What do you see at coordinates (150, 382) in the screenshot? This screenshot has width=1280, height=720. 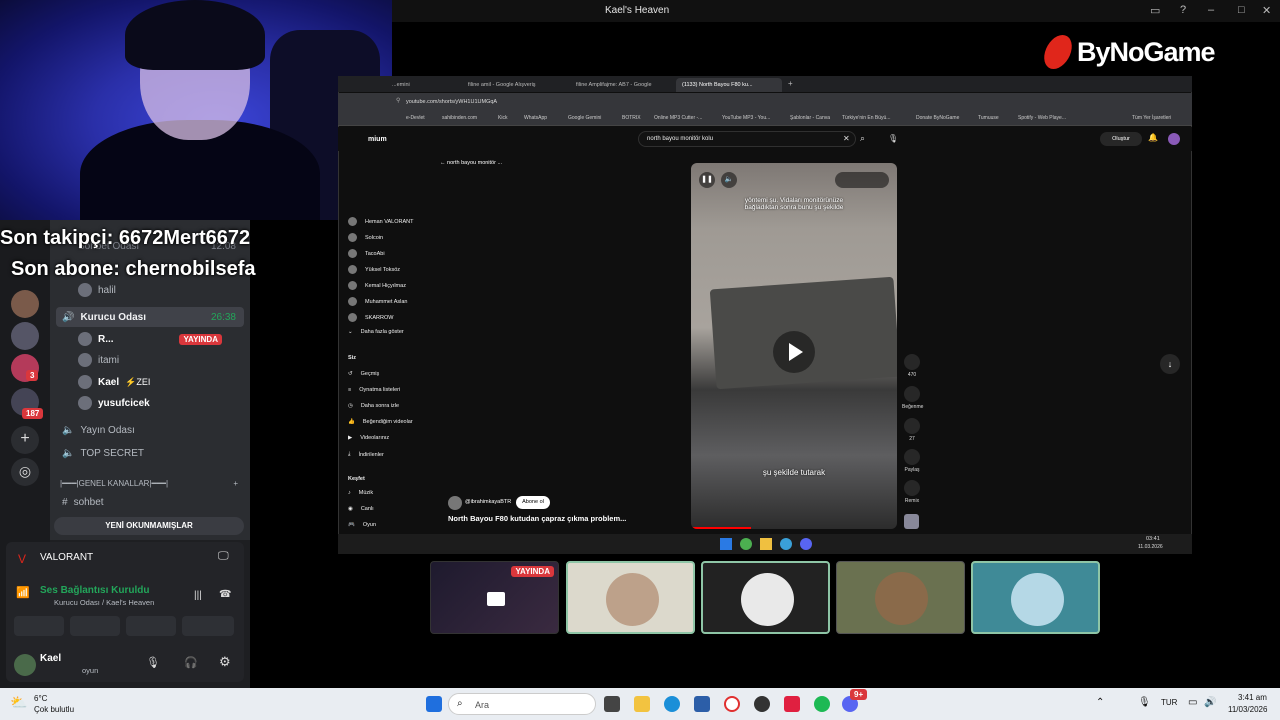 I see `voice-user: Kael ⚡ZEI` at bounding box center [150, 382].